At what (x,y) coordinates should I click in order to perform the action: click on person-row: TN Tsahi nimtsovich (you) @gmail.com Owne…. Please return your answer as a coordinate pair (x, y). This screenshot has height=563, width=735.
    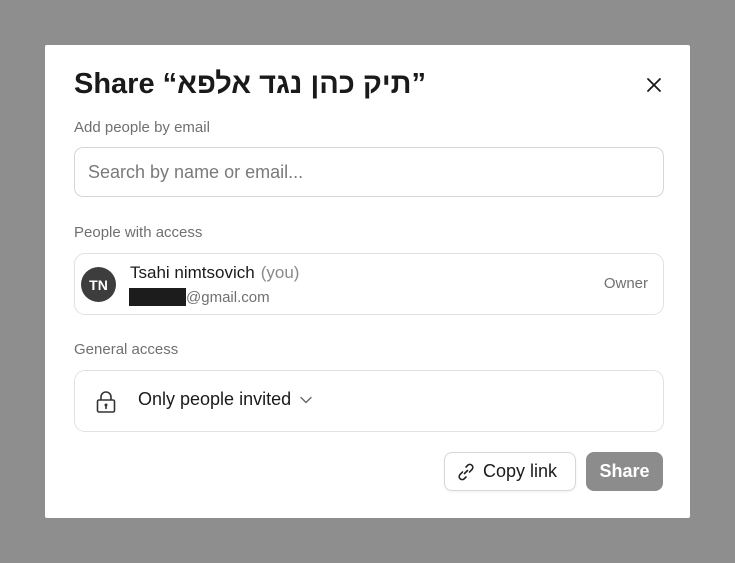
    Looking at the image, I should click on (369, 284).